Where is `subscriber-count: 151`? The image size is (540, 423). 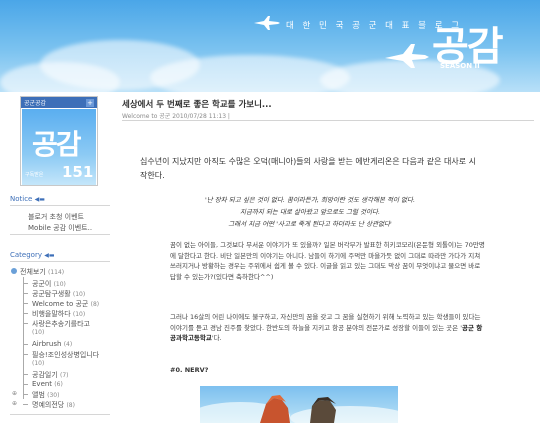
subscriber-count: 151 is located at coordinates (78, 172).